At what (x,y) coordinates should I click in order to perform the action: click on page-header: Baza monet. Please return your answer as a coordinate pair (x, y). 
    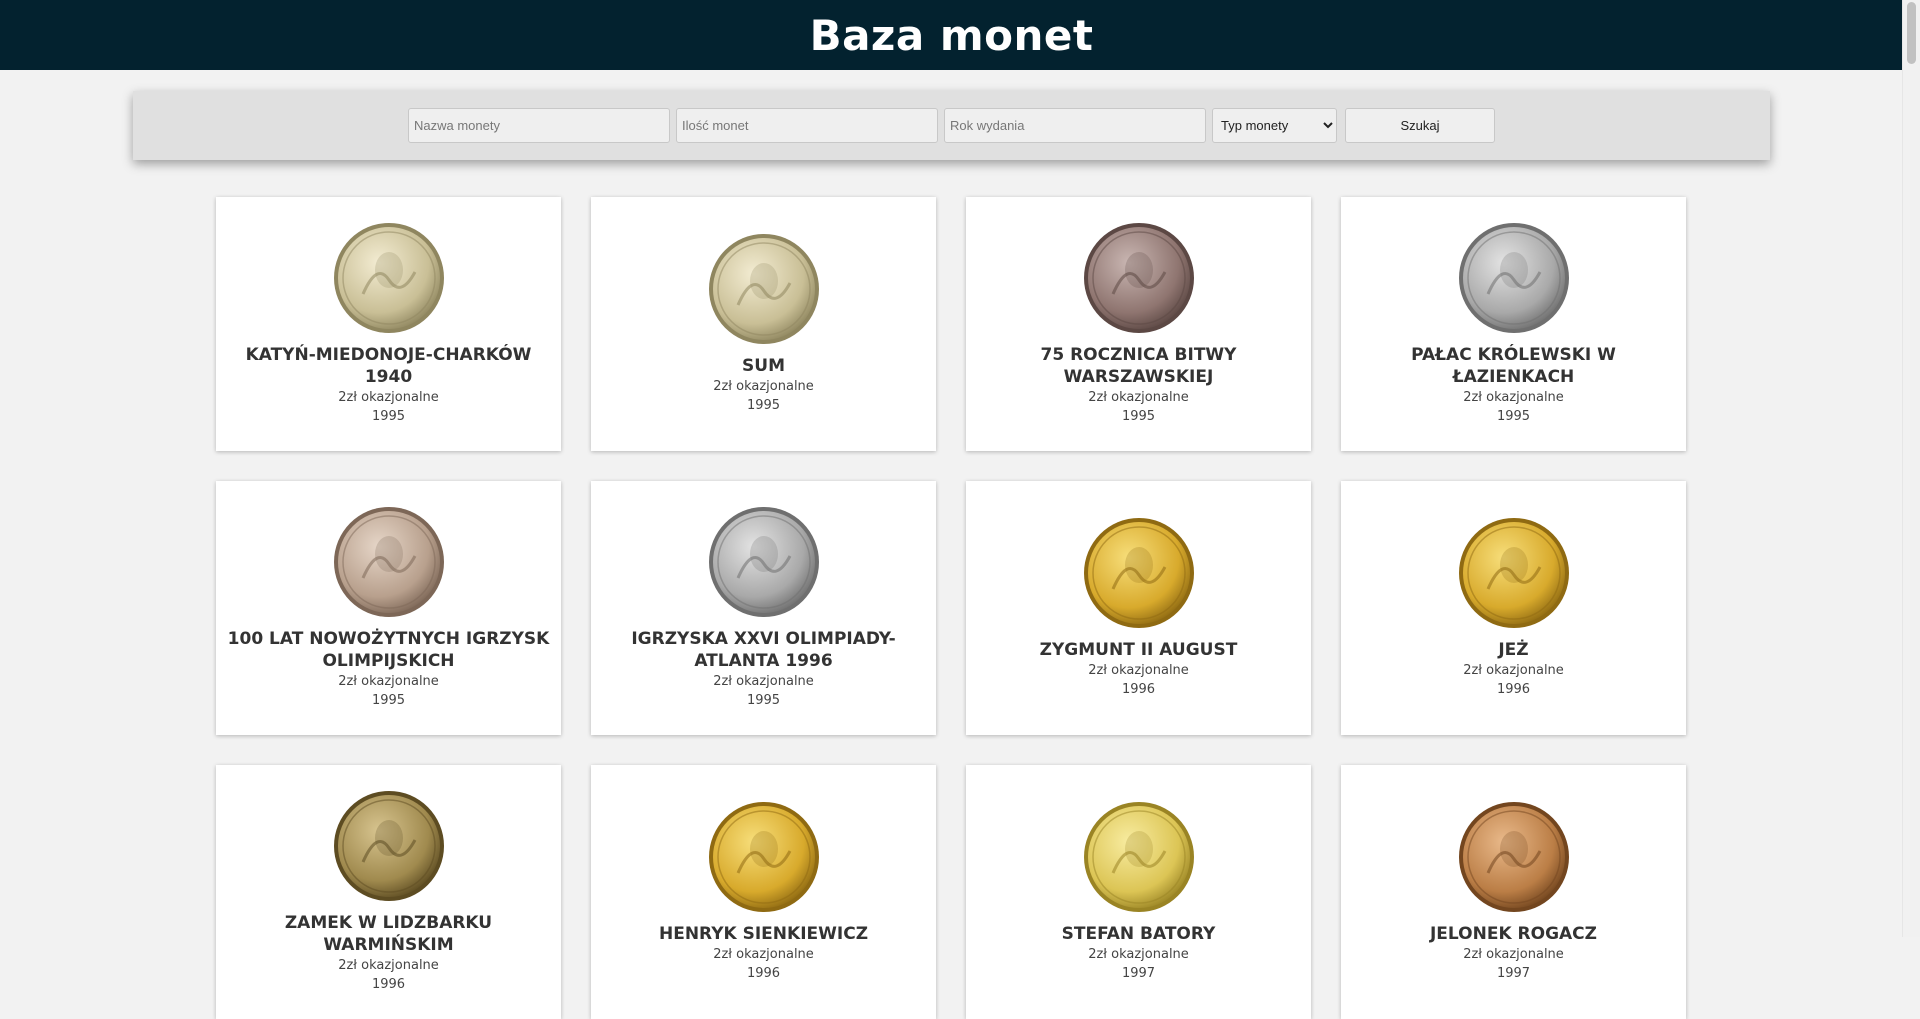
    Looking at the image, I should click on (951, 35).